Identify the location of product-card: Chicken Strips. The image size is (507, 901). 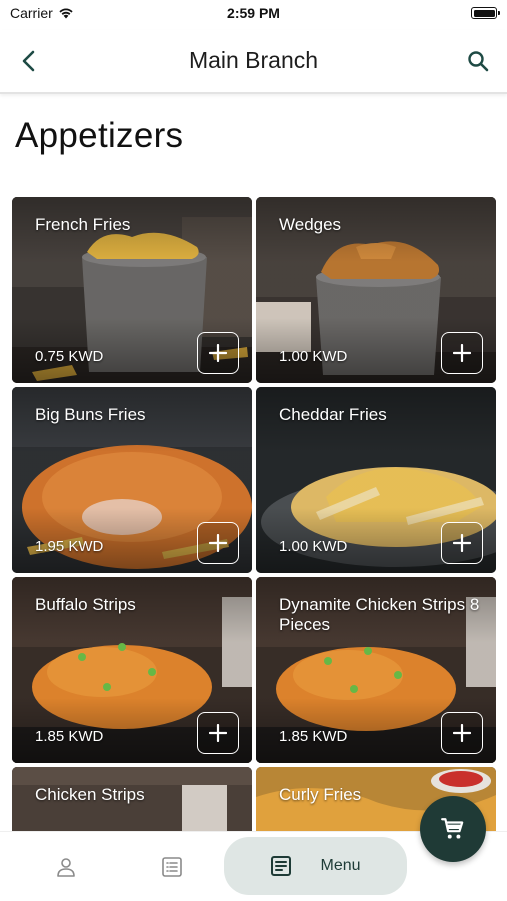
(132, 799).